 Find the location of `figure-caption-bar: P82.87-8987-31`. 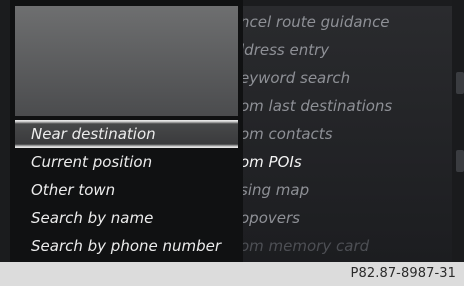

figure-caption-bar: P82.87-8987-31 is located at coordinates (232, 274).